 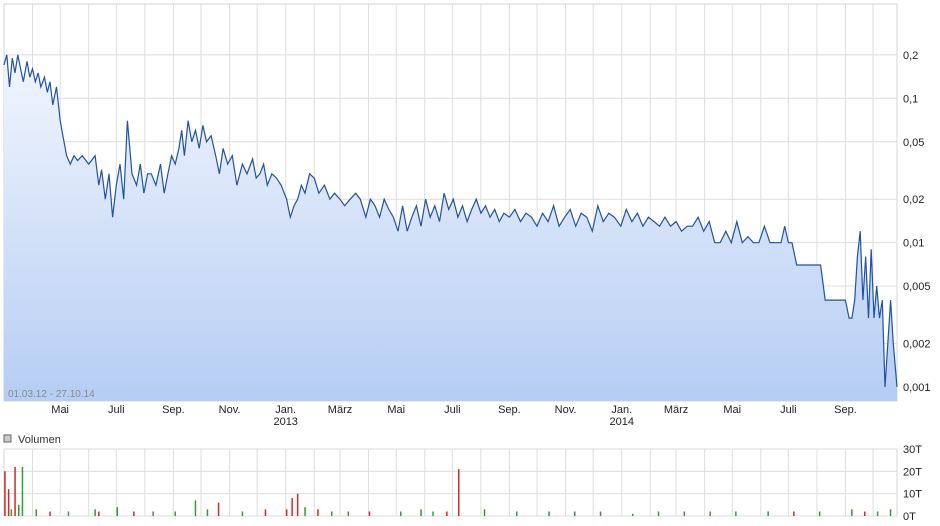 I want to click on volume-legend-swatch-icon, so click(x=7, y=438).